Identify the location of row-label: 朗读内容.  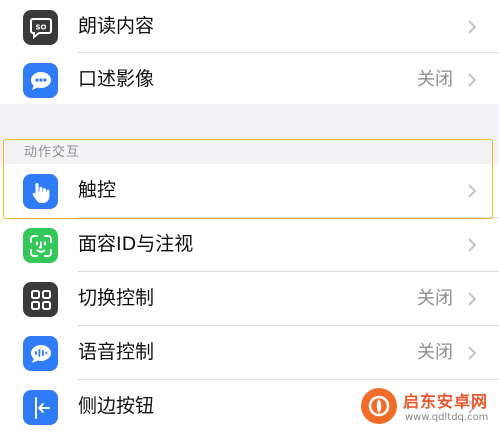
(116, 26).